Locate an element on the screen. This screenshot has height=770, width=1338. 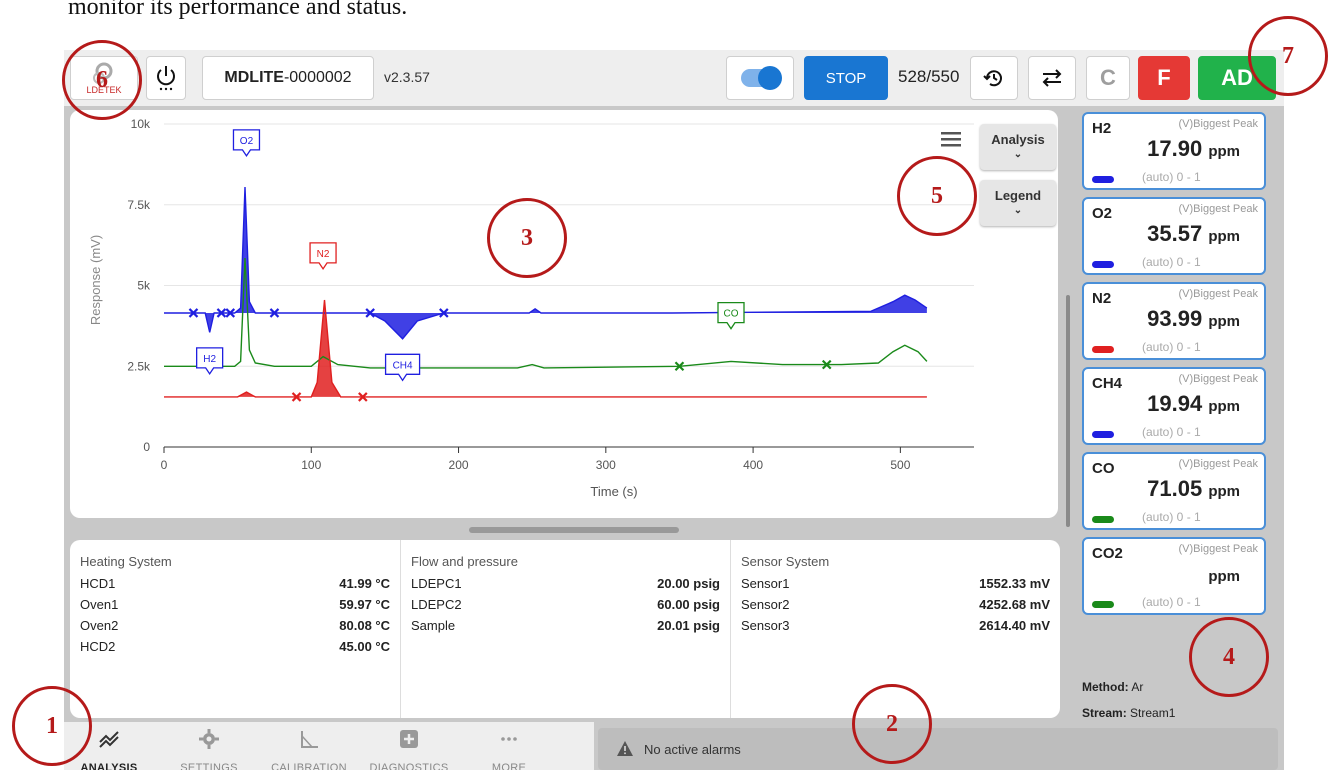
nav-calibration: CALIBRATION is located at coordinates (309, 746).